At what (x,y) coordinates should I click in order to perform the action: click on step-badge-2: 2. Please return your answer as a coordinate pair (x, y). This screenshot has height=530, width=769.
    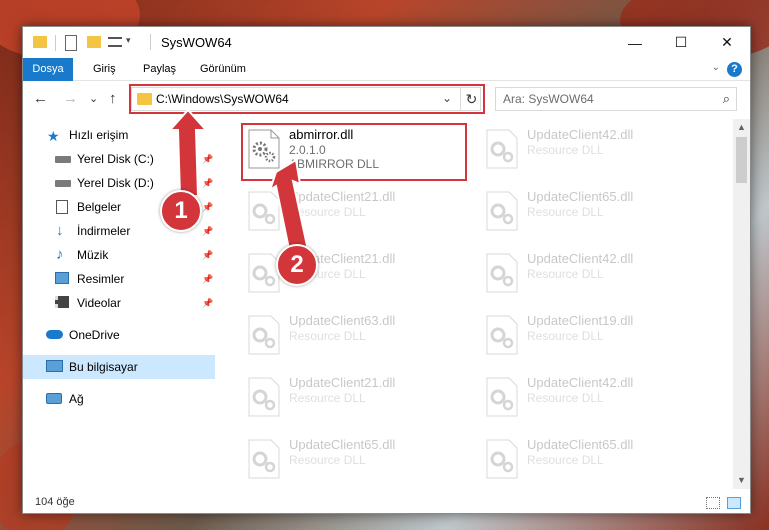
    Looking at the image, I should click on (297, 265).